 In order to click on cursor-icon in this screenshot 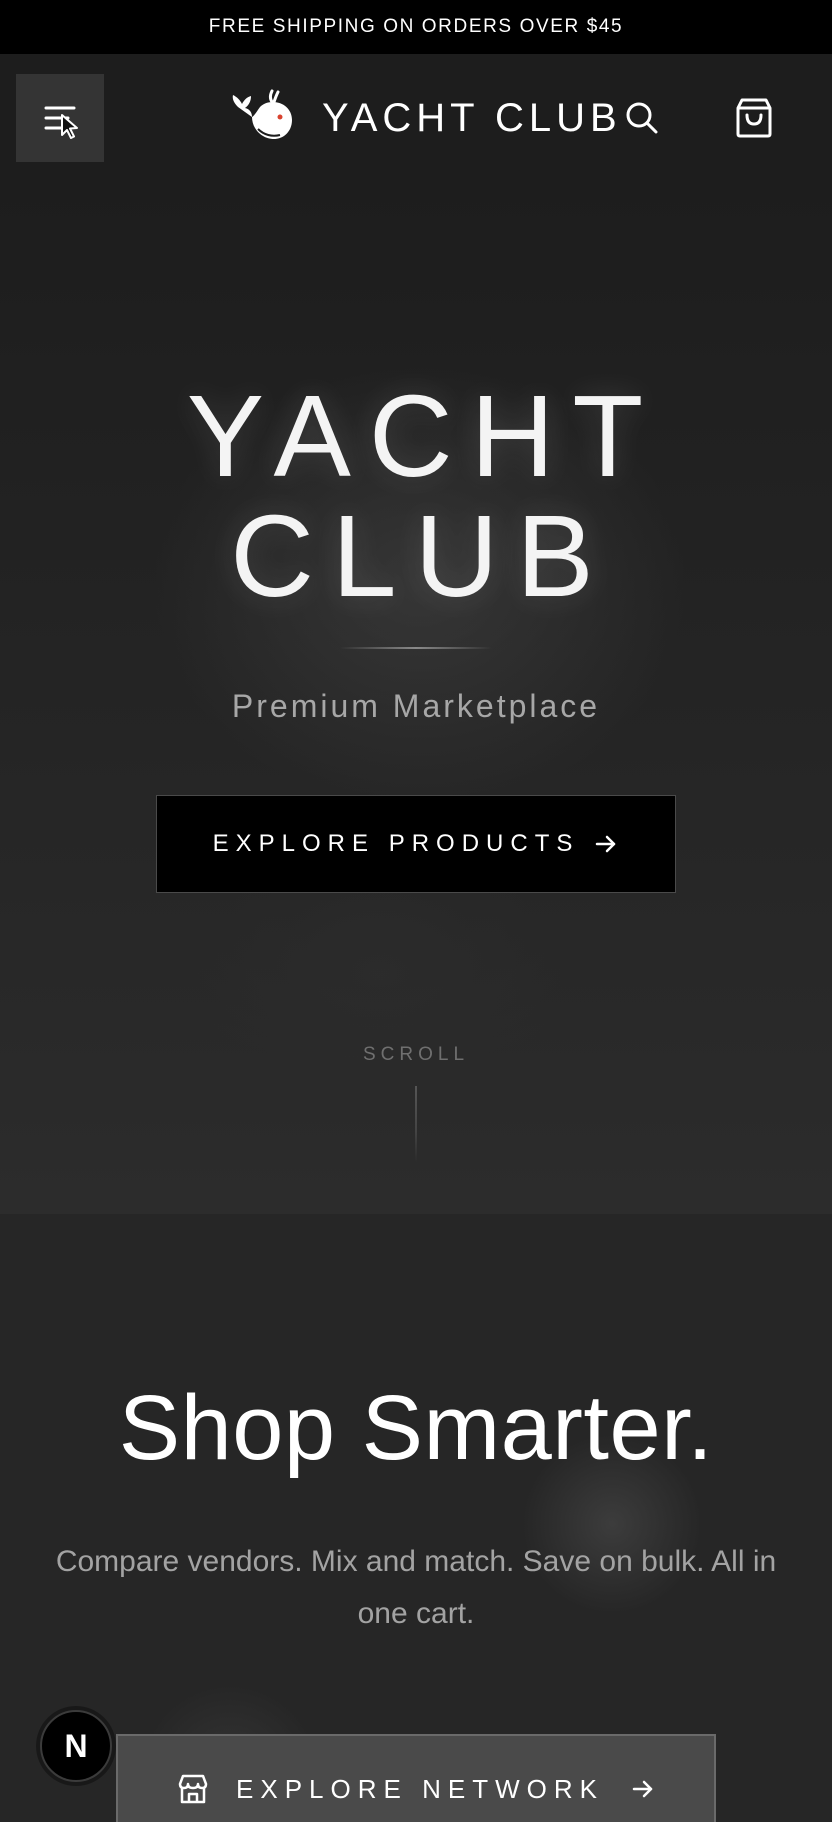, I will do `click(69, 126)`.